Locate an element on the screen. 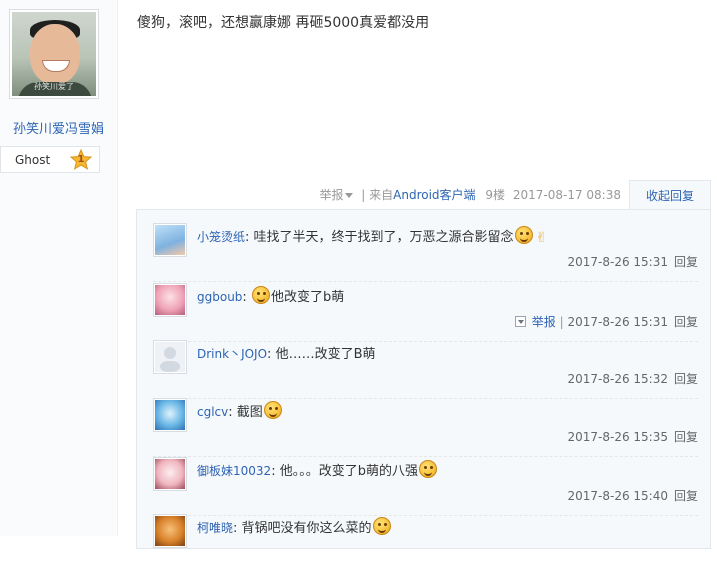 The height and width of the screenshot is (572, 717). reply-text: 哇找了半天，终于找到了，万恶之源合影留念 is located at coordinates (383, 237).